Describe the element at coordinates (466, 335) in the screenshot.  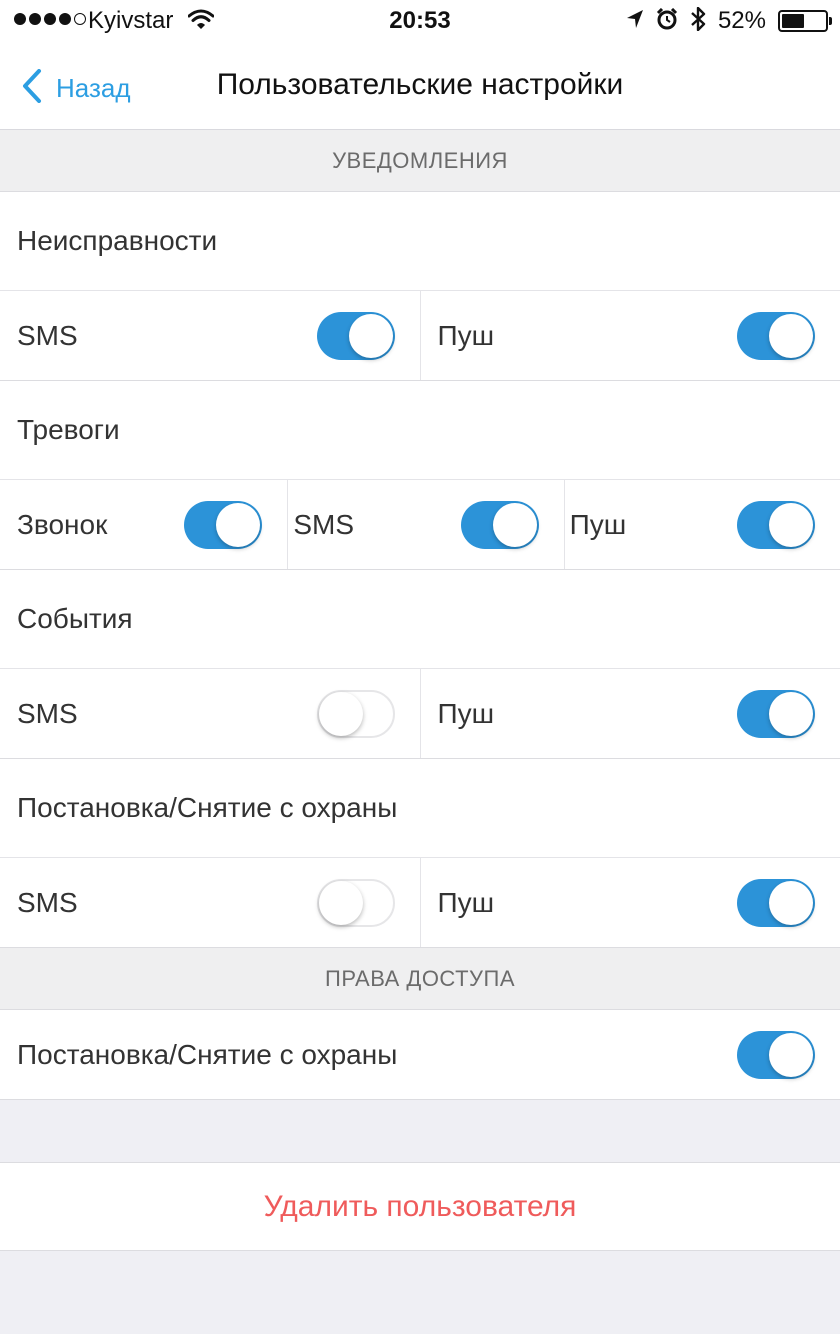
I see `faults-push-label: Пуш` at that location.